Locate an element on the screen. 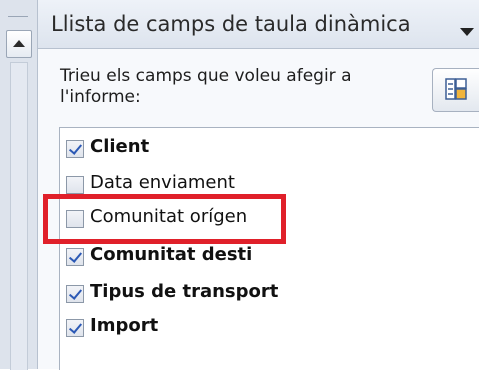 The width and height of the screenshot is (479, 370). scrollbar-track is located at coordinates (19, 216).